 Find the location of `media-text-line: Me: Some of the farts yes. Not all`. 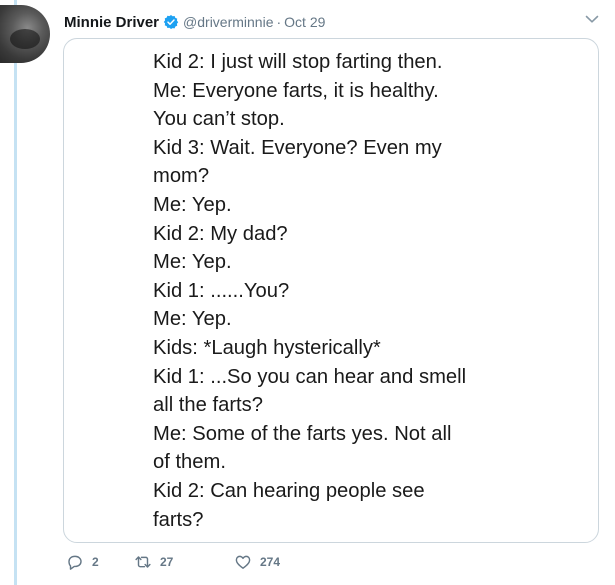

media-text-line: Me: Some of the farts yes. Not all is located at coordinates (302, 433).